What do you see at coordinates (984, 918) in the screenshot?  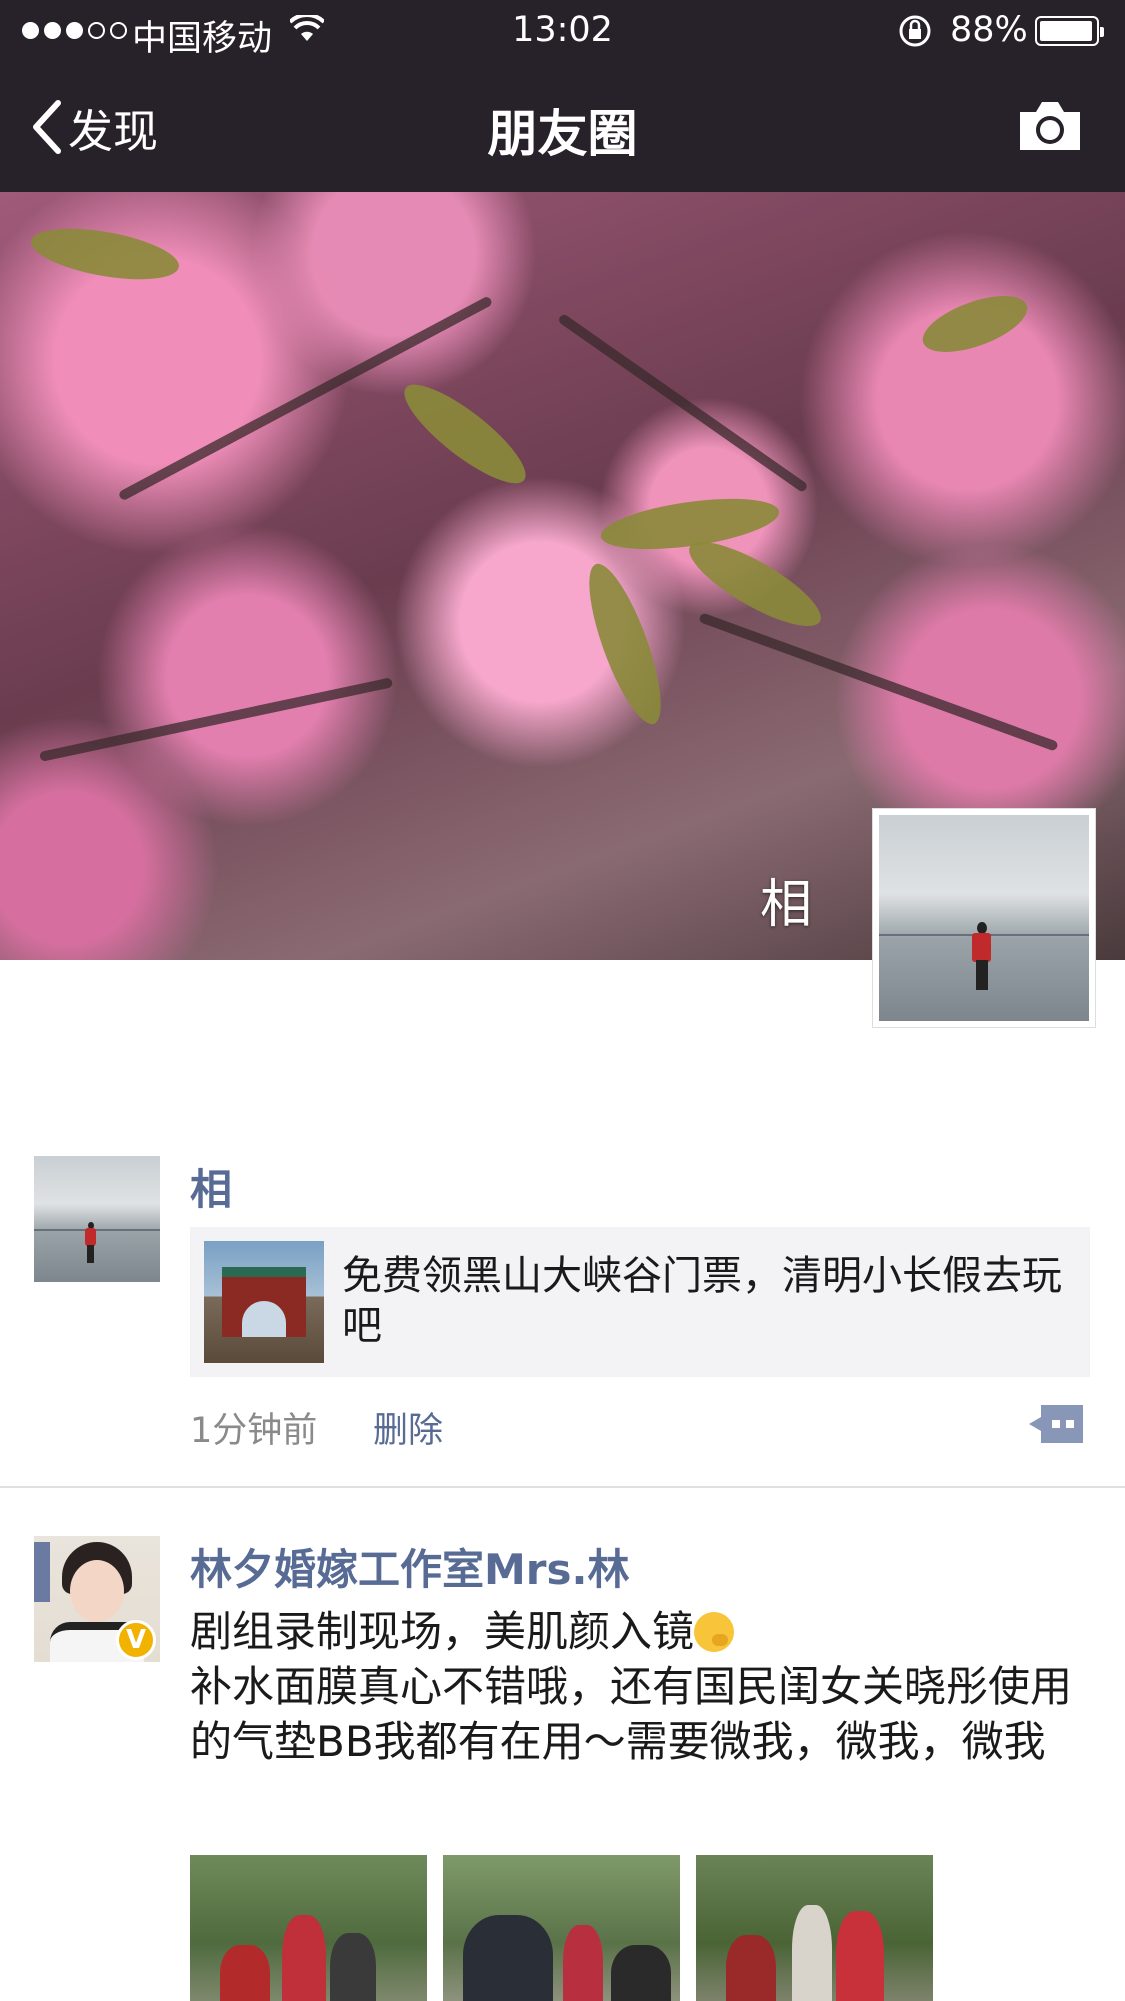 I see `profile-avatar` at bounding box center [984, 918].